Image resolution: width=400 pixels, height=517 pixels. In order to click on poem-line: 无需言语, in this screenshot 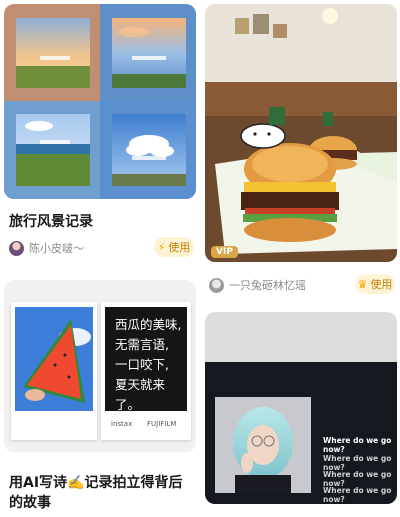, I will do `click(142, 344)`.